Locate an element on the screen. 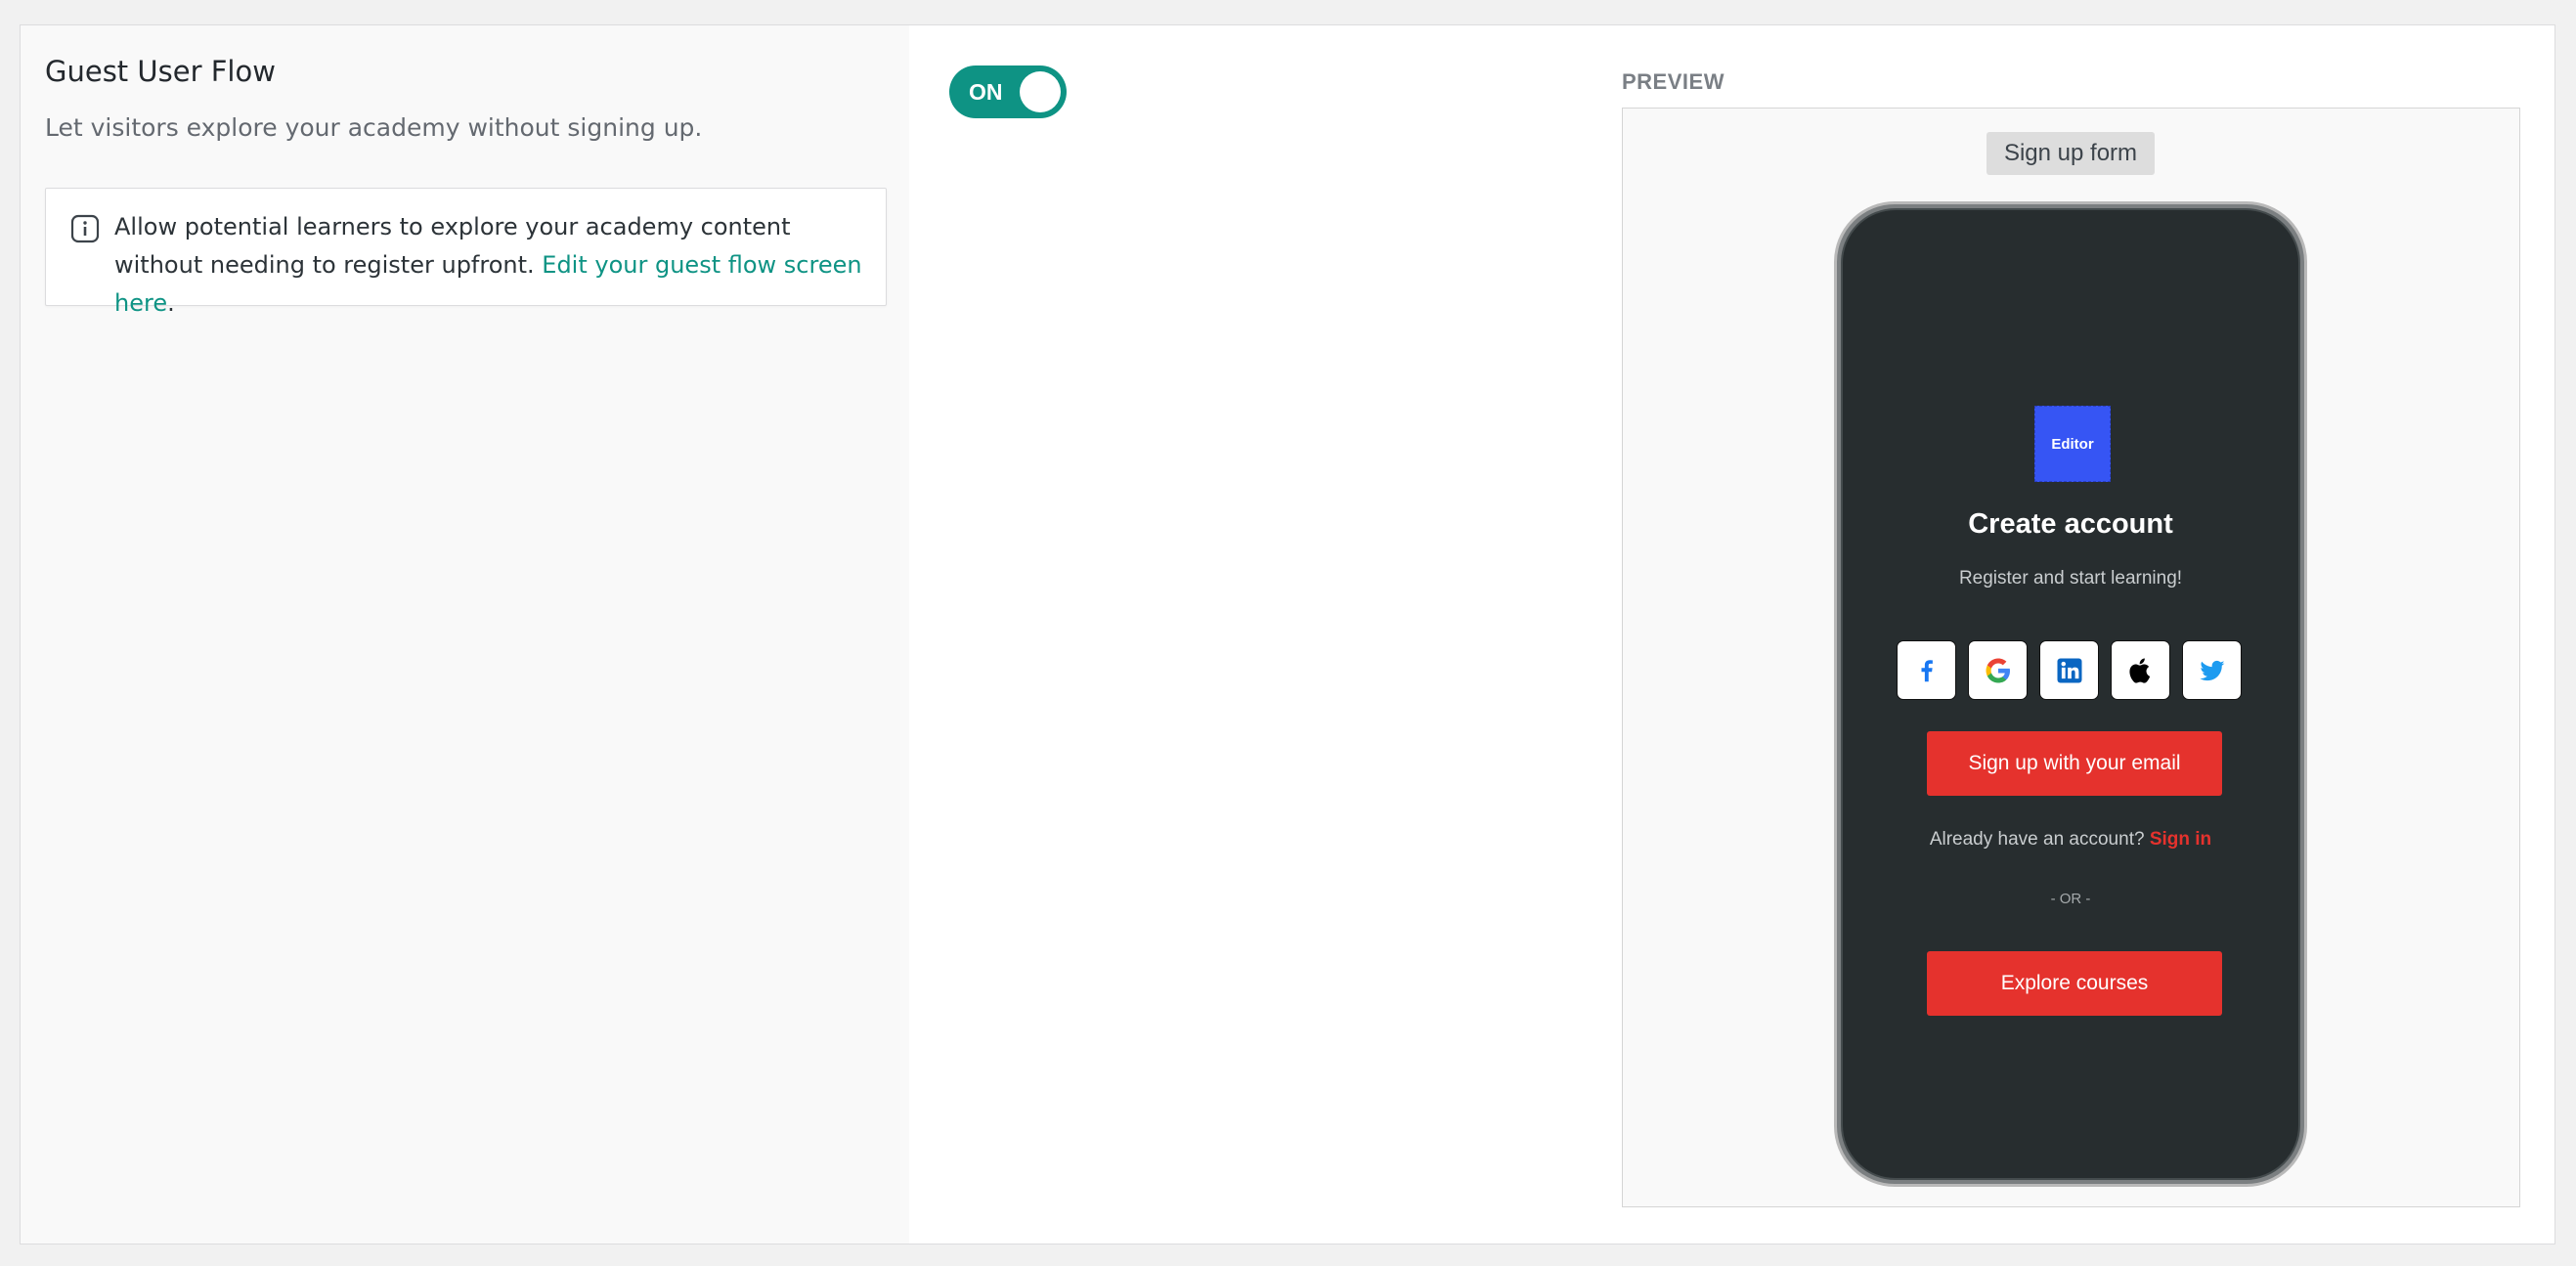 The image size is (2576, 1266). signin-prompt: Already have an account? Sign in is located at coordinates (2070, 840).